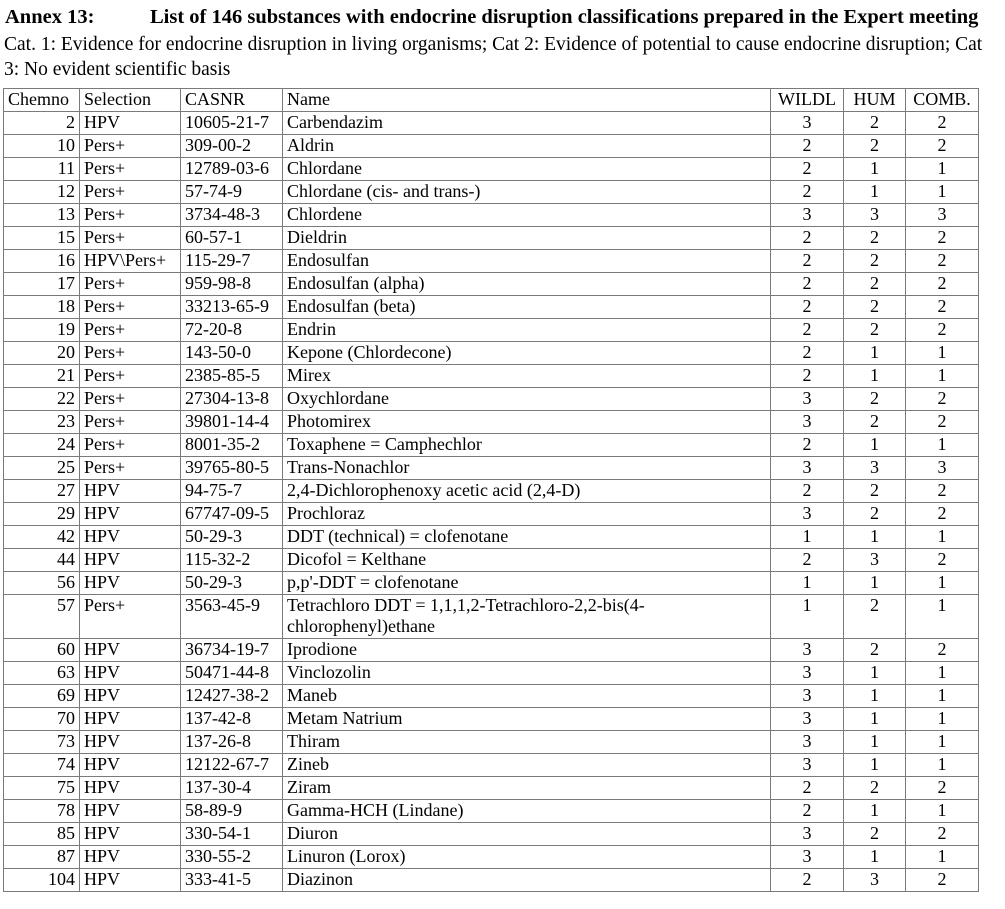  Describe the element at coordinates (41, 261) in the screenshot. I see `cell-chemno: 16` at that location.